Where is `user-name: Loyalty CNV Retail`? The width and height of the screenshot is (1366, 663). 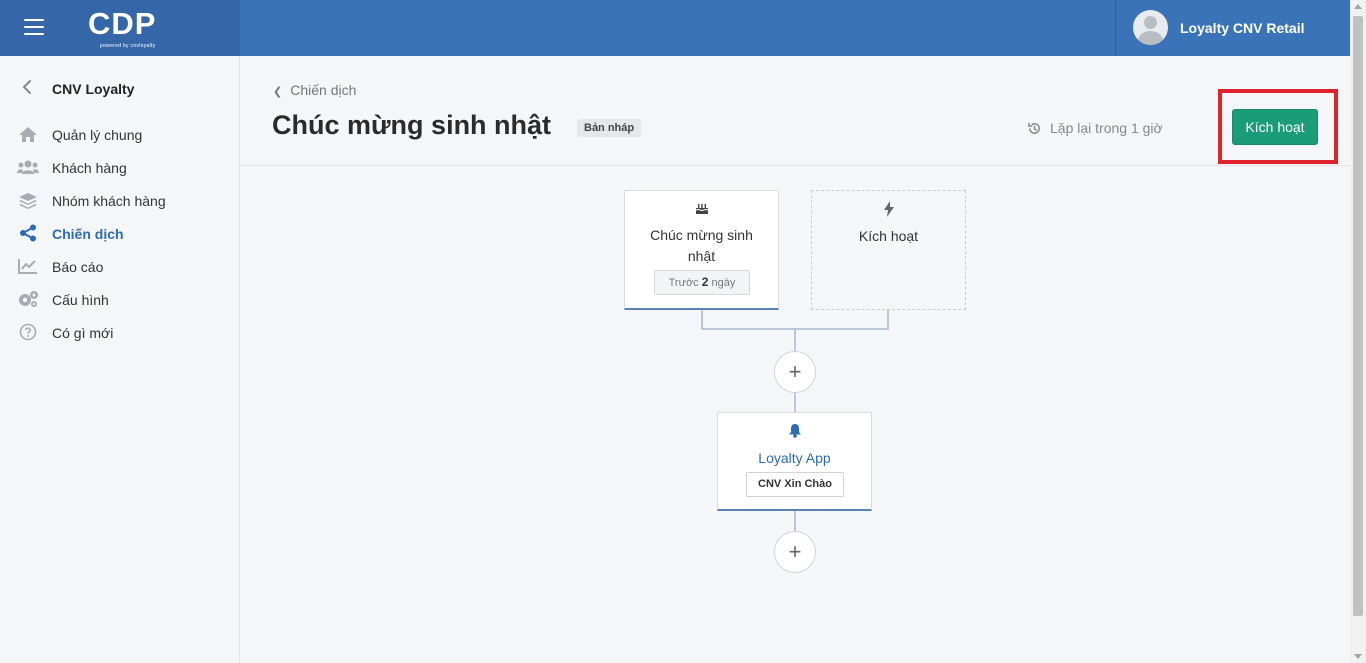 user-name: Loyalty CNV Retail is located at coordinates (1242, 28).